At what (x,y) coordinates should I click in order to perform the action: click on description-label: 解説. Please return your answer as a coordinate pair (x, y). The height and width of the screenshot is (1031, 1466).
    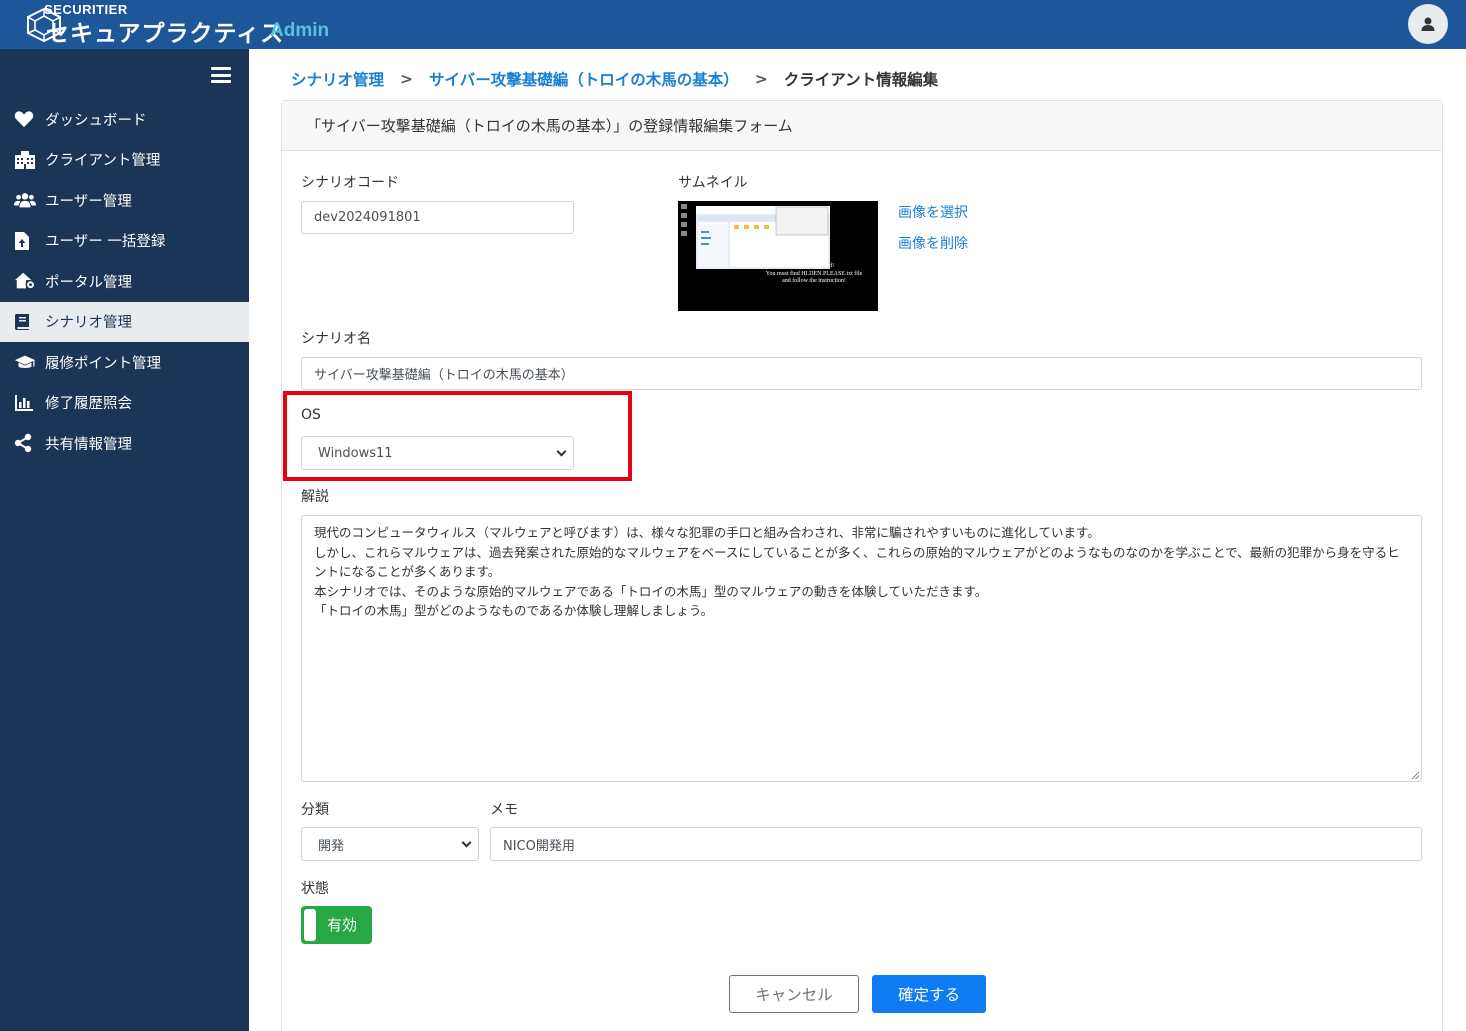
    Looking at the image, I should click on (315, 497).